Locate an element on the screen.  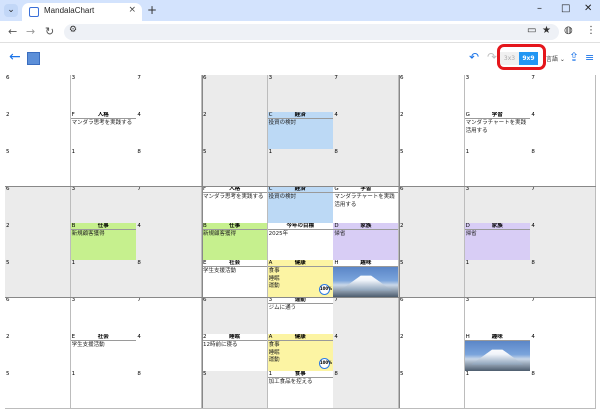
extension-icon: ◍ is located at coordinates (568, 30).